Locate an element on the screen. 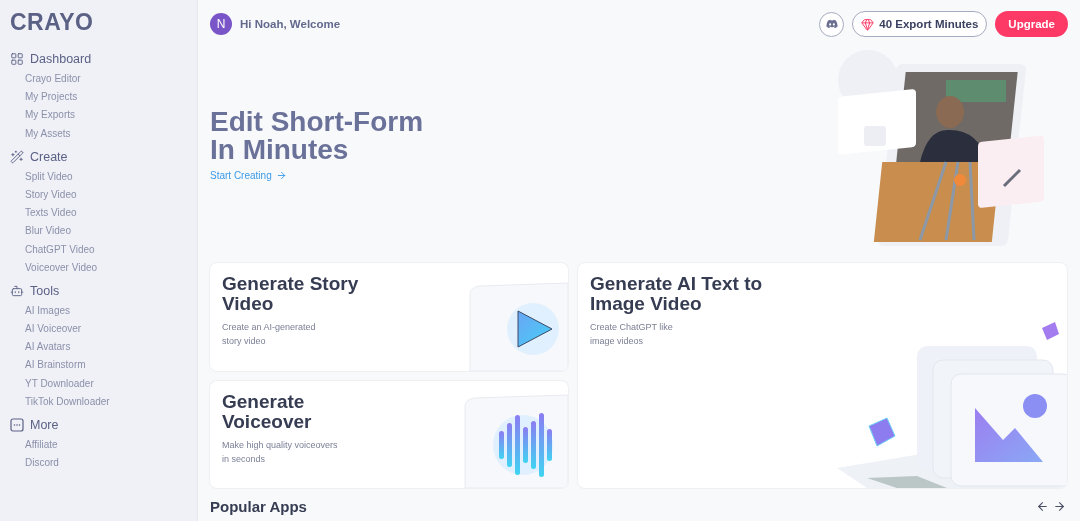 This screenshot has width=1080, height=521. section-title: Create is located at coordinates (49, 156).